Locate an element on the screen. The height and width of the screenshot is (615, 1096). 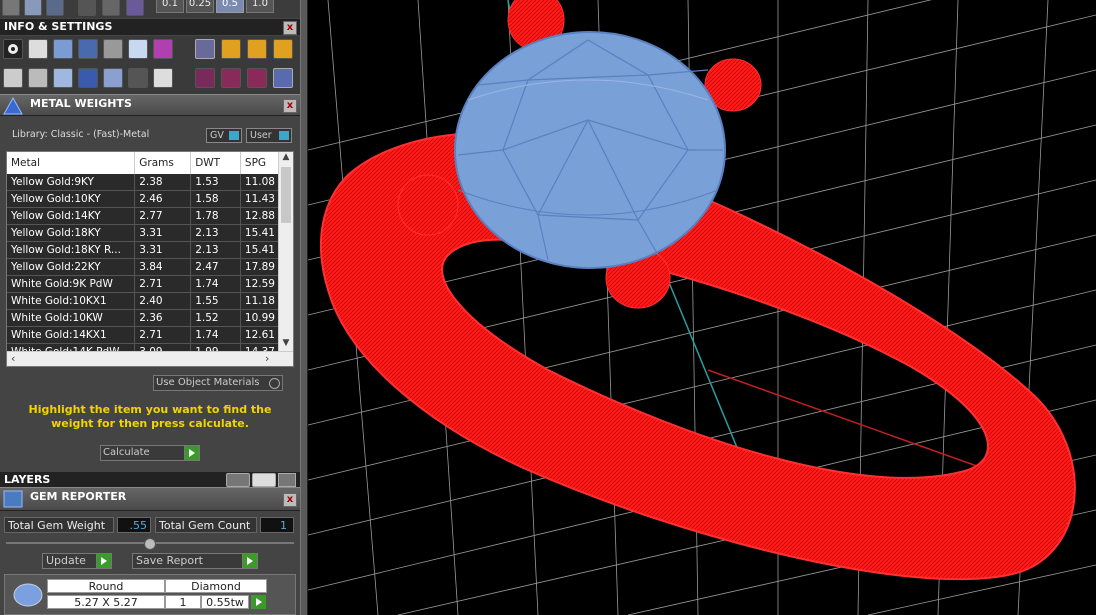
metal-name: Yellow Gold:22KY is located at coordinates (71, 267).